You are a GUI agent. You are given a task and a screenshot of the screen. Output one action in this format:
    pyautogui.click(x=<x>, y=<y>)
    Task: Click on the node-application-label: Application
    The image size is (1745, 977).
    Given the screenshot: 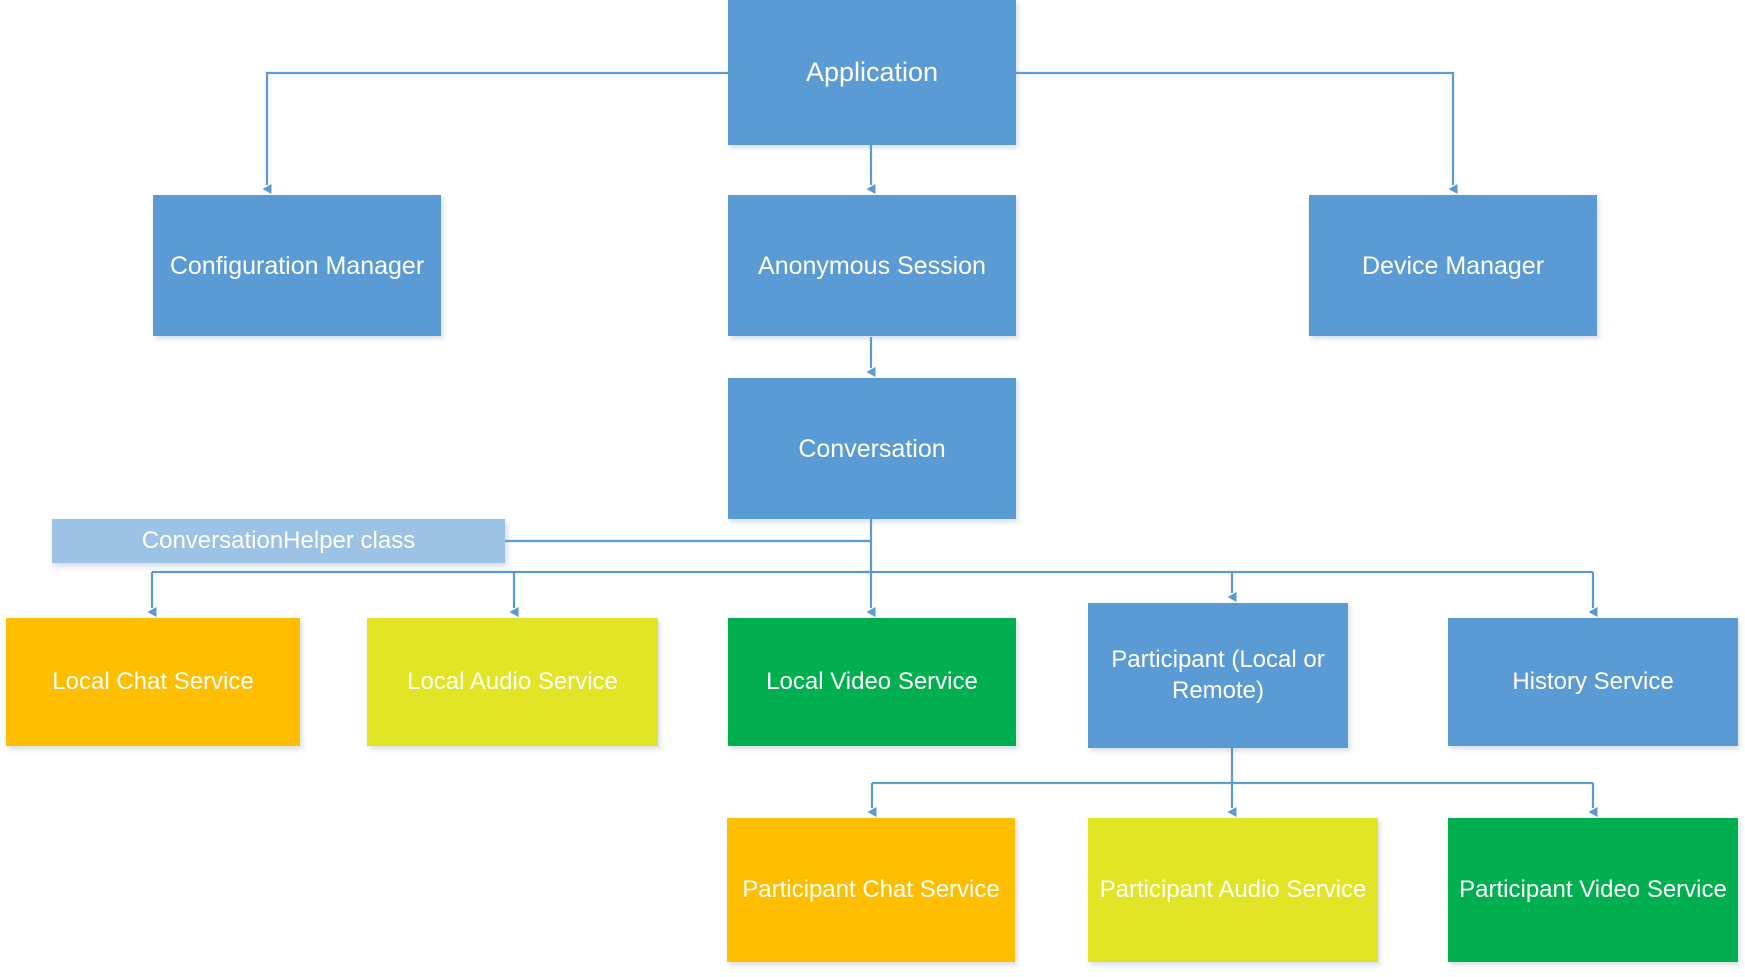 What is the action you would take?
    pyautogui.click(x=872, y=72)
    